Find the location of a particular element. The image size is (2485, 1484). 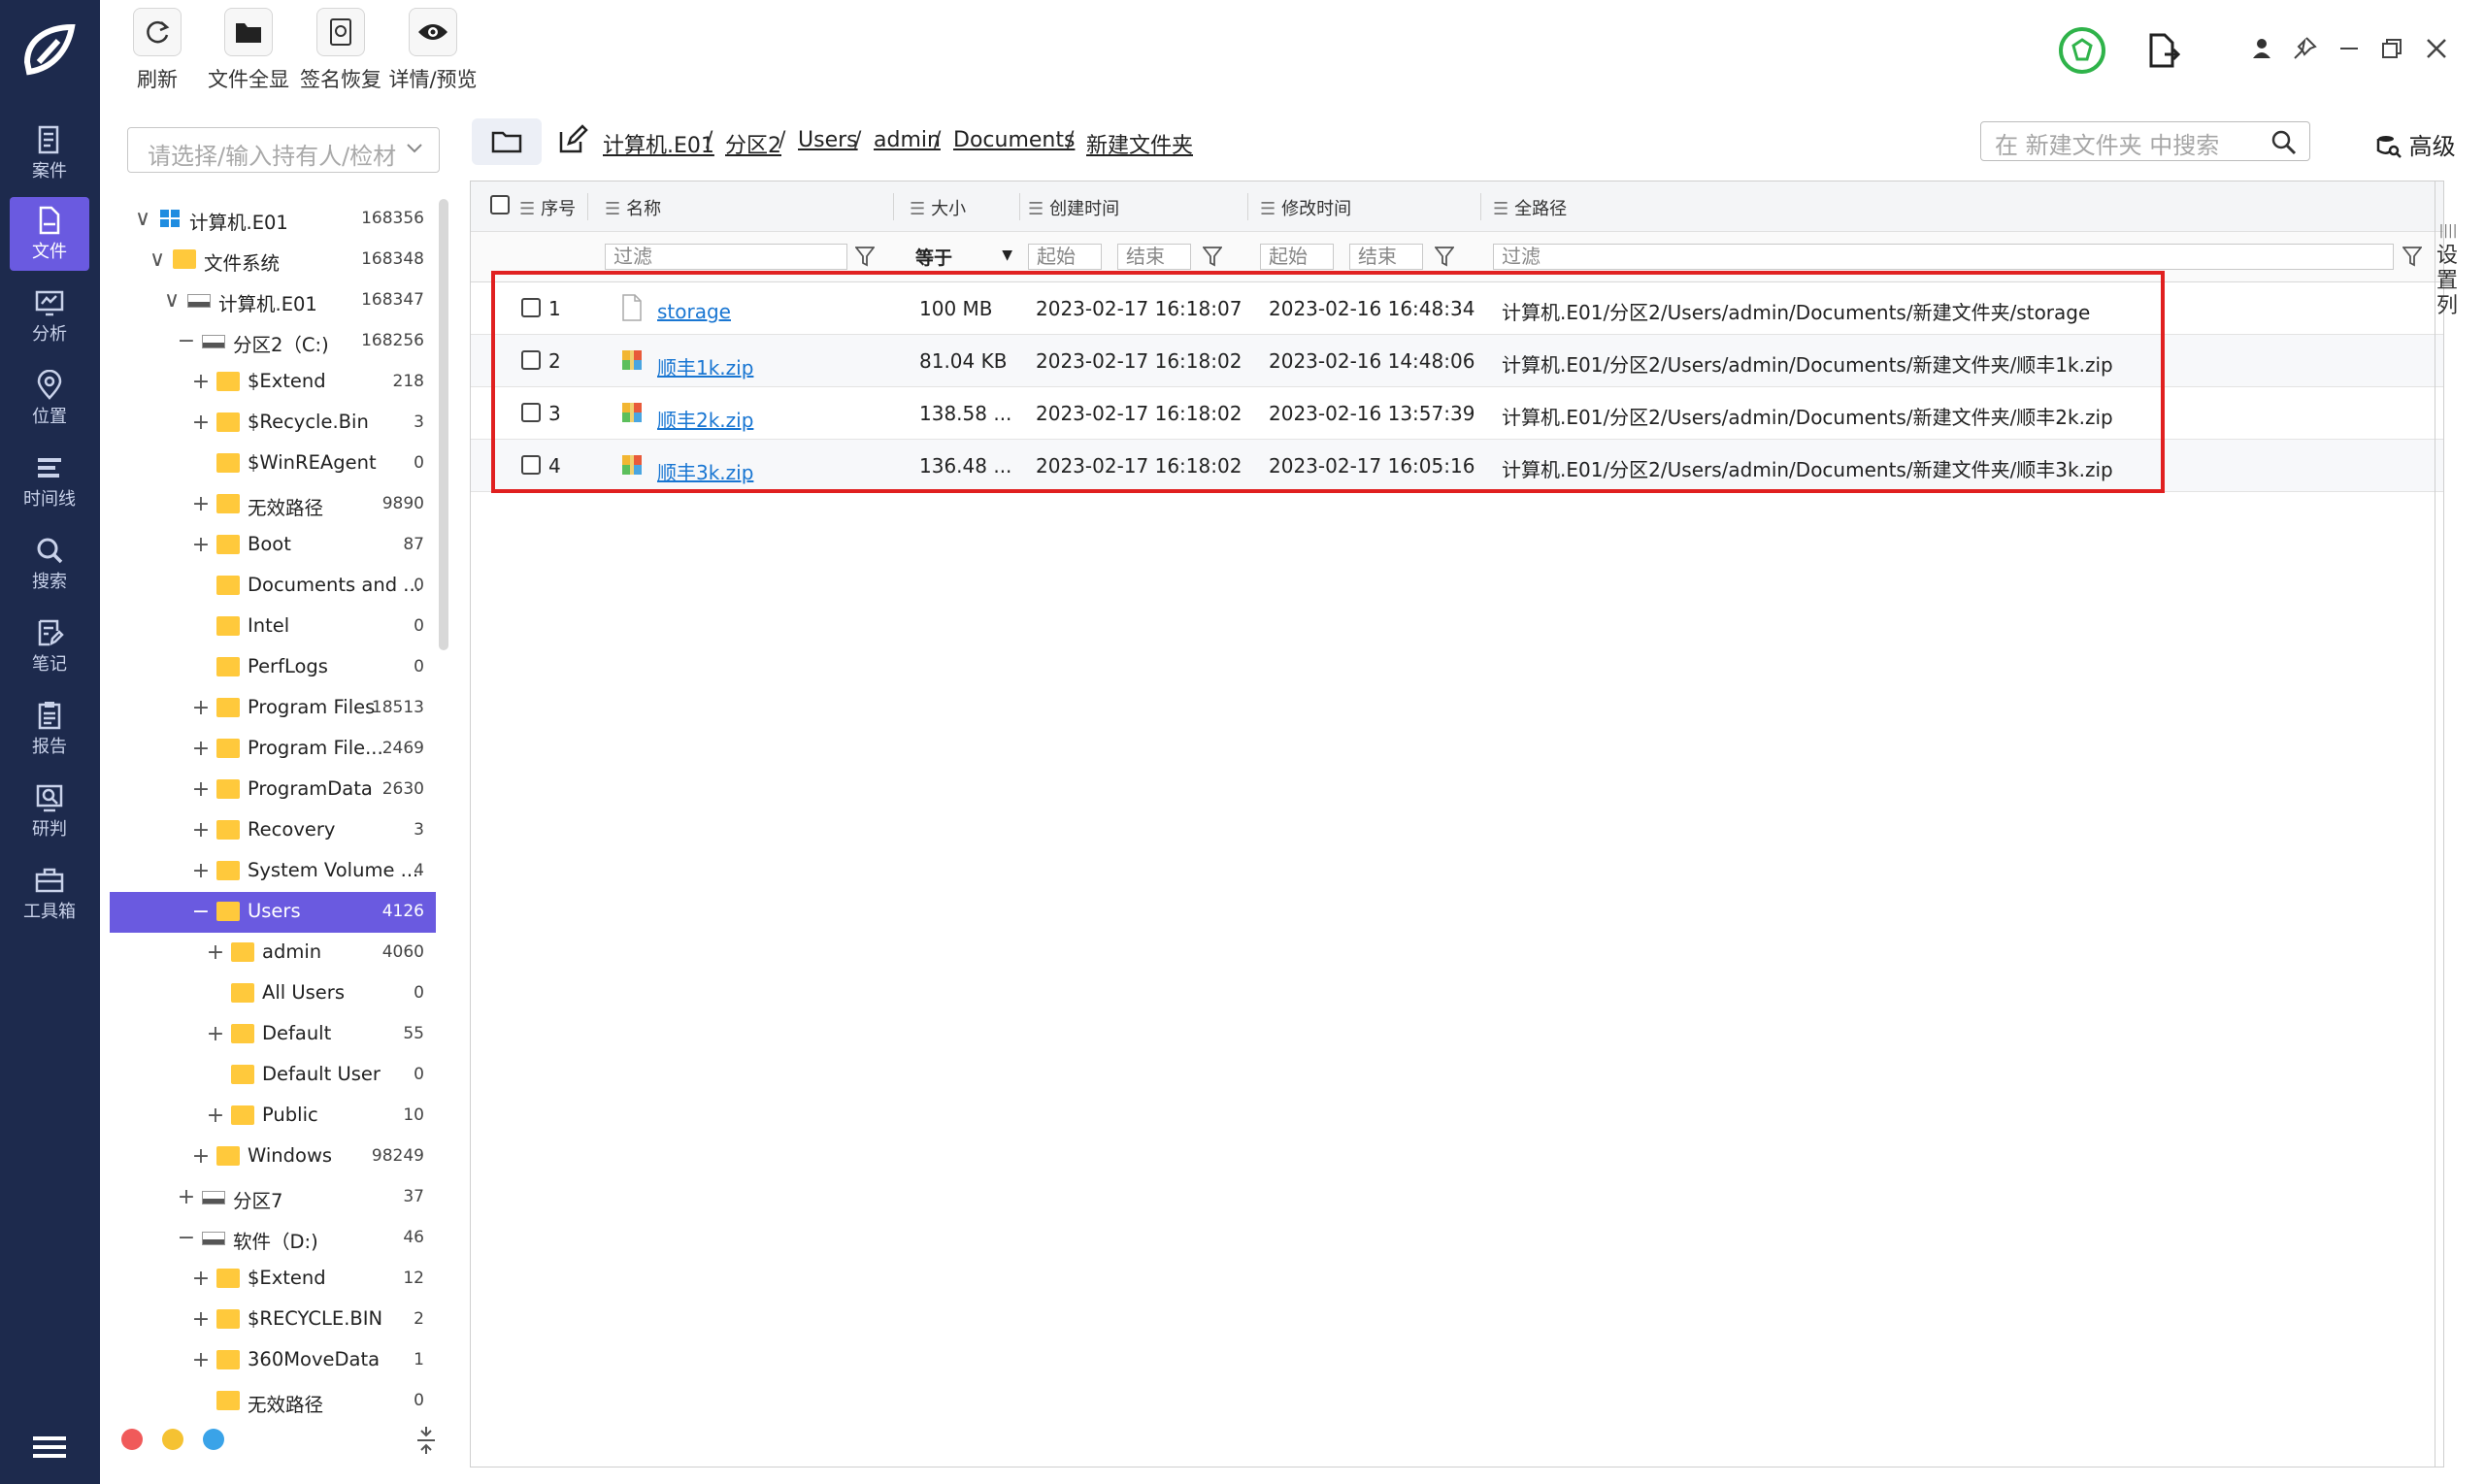

rail-item-5: 时间线 is located at coordinates (50, 481).